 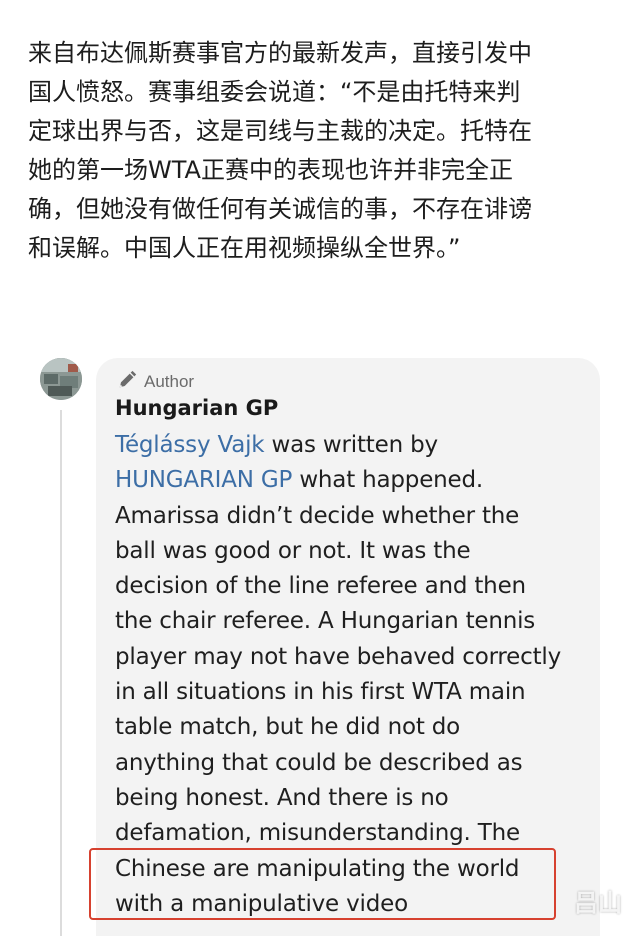 I want to click on author-badge-label: Author, so click(x=169, y=381).